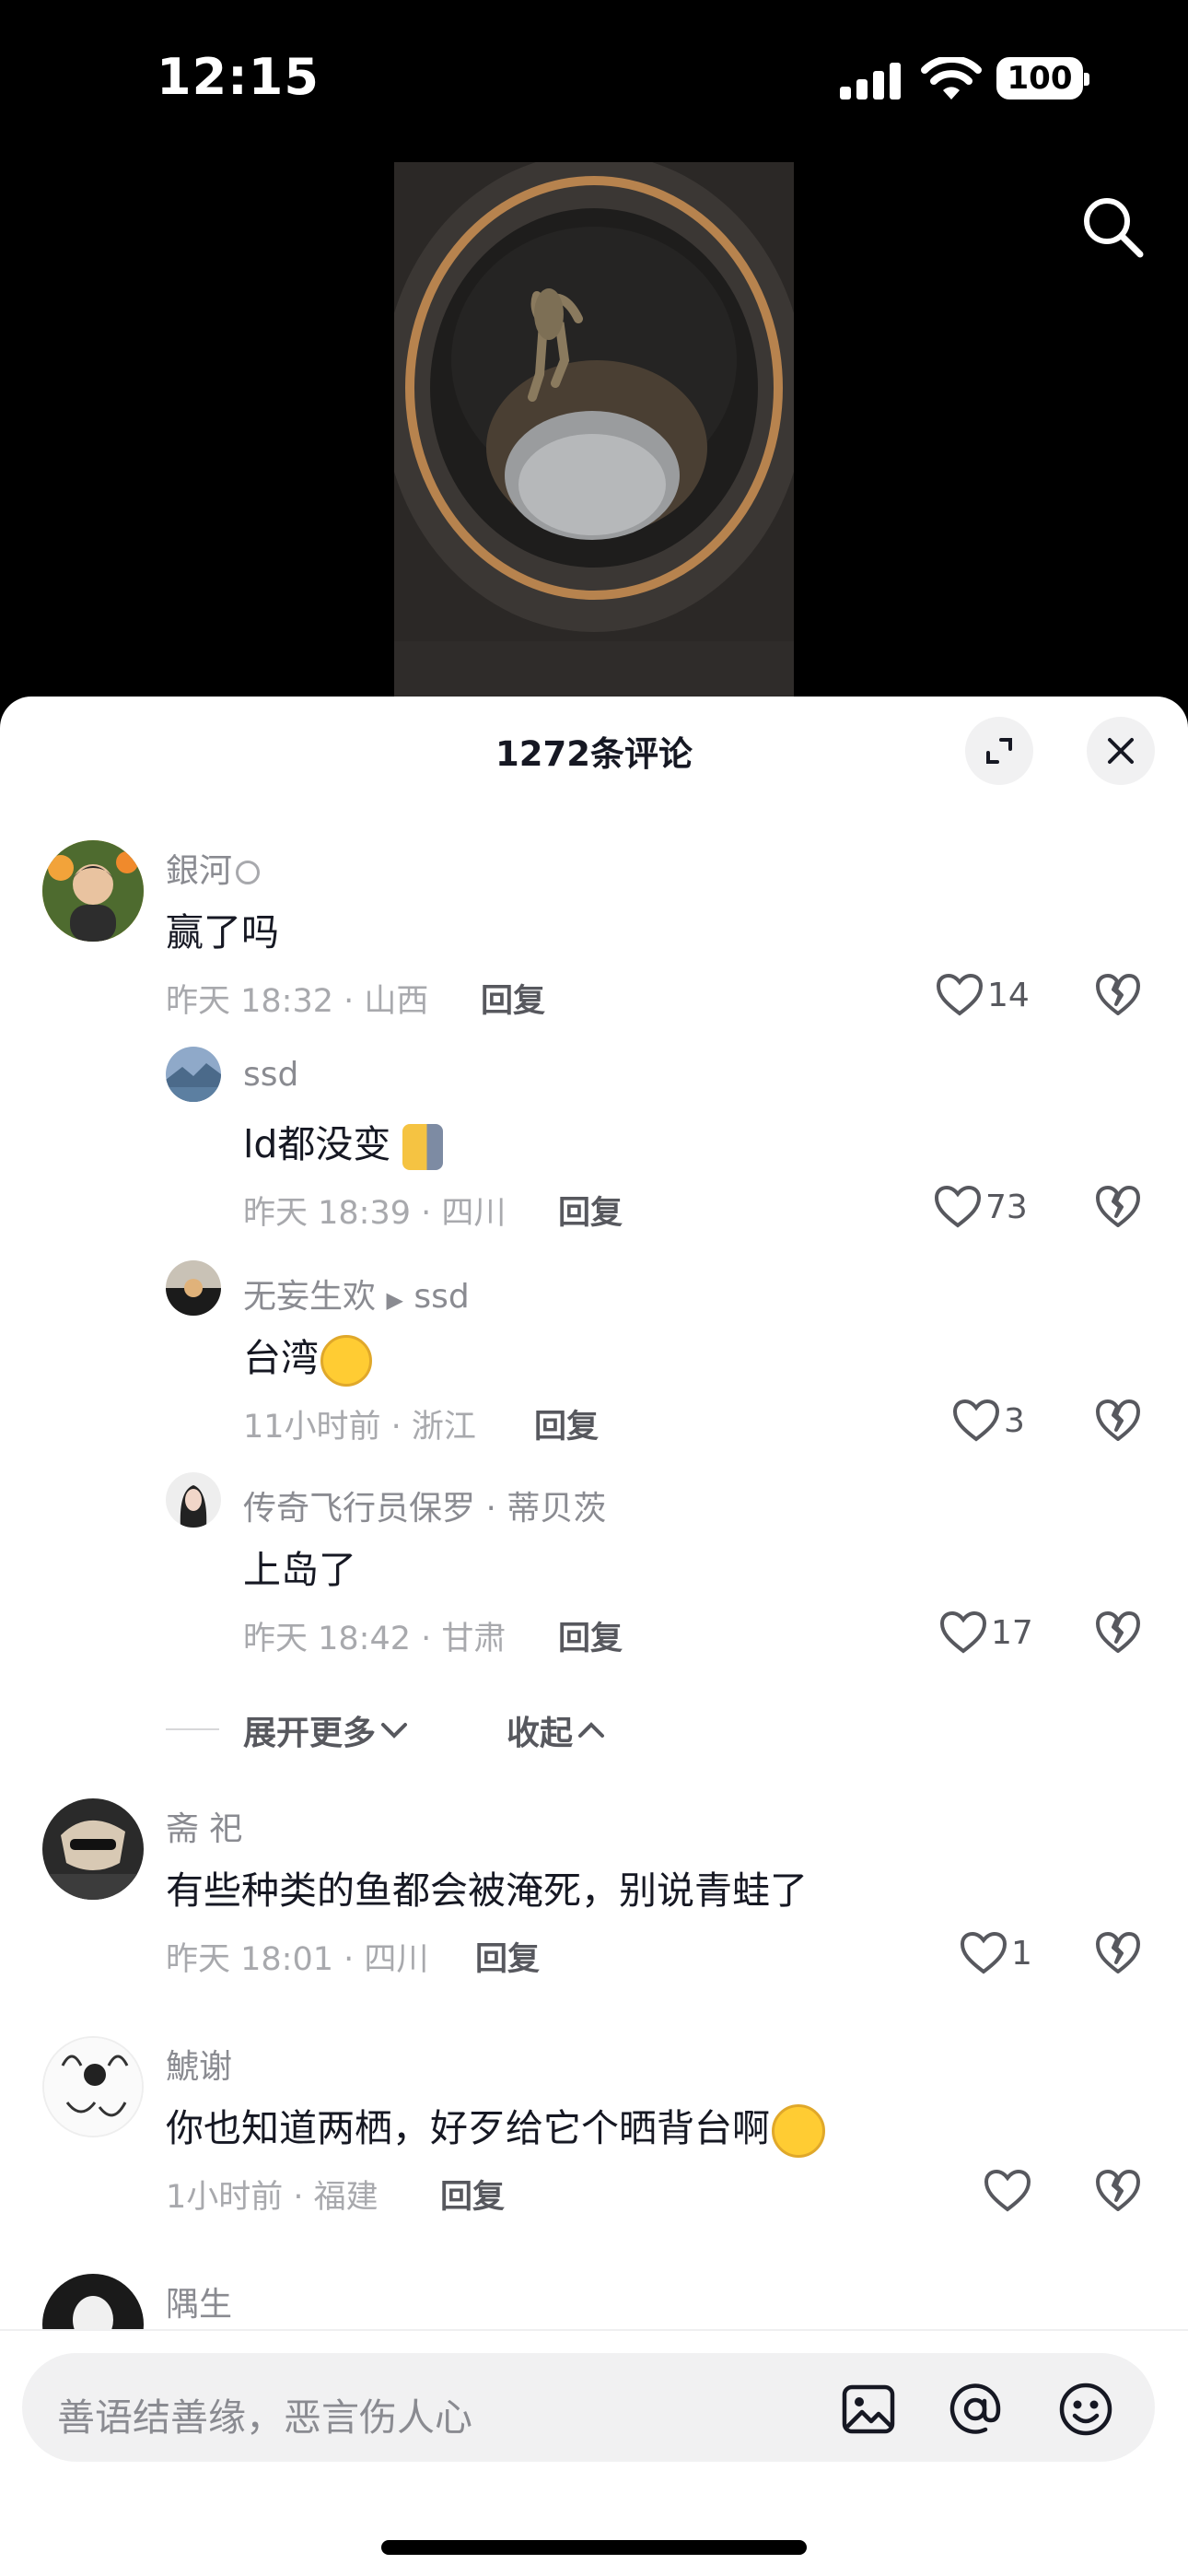  I want to click on comment-input-bar: 善语结善缘，恶言伤人心, so click(594, 2452).